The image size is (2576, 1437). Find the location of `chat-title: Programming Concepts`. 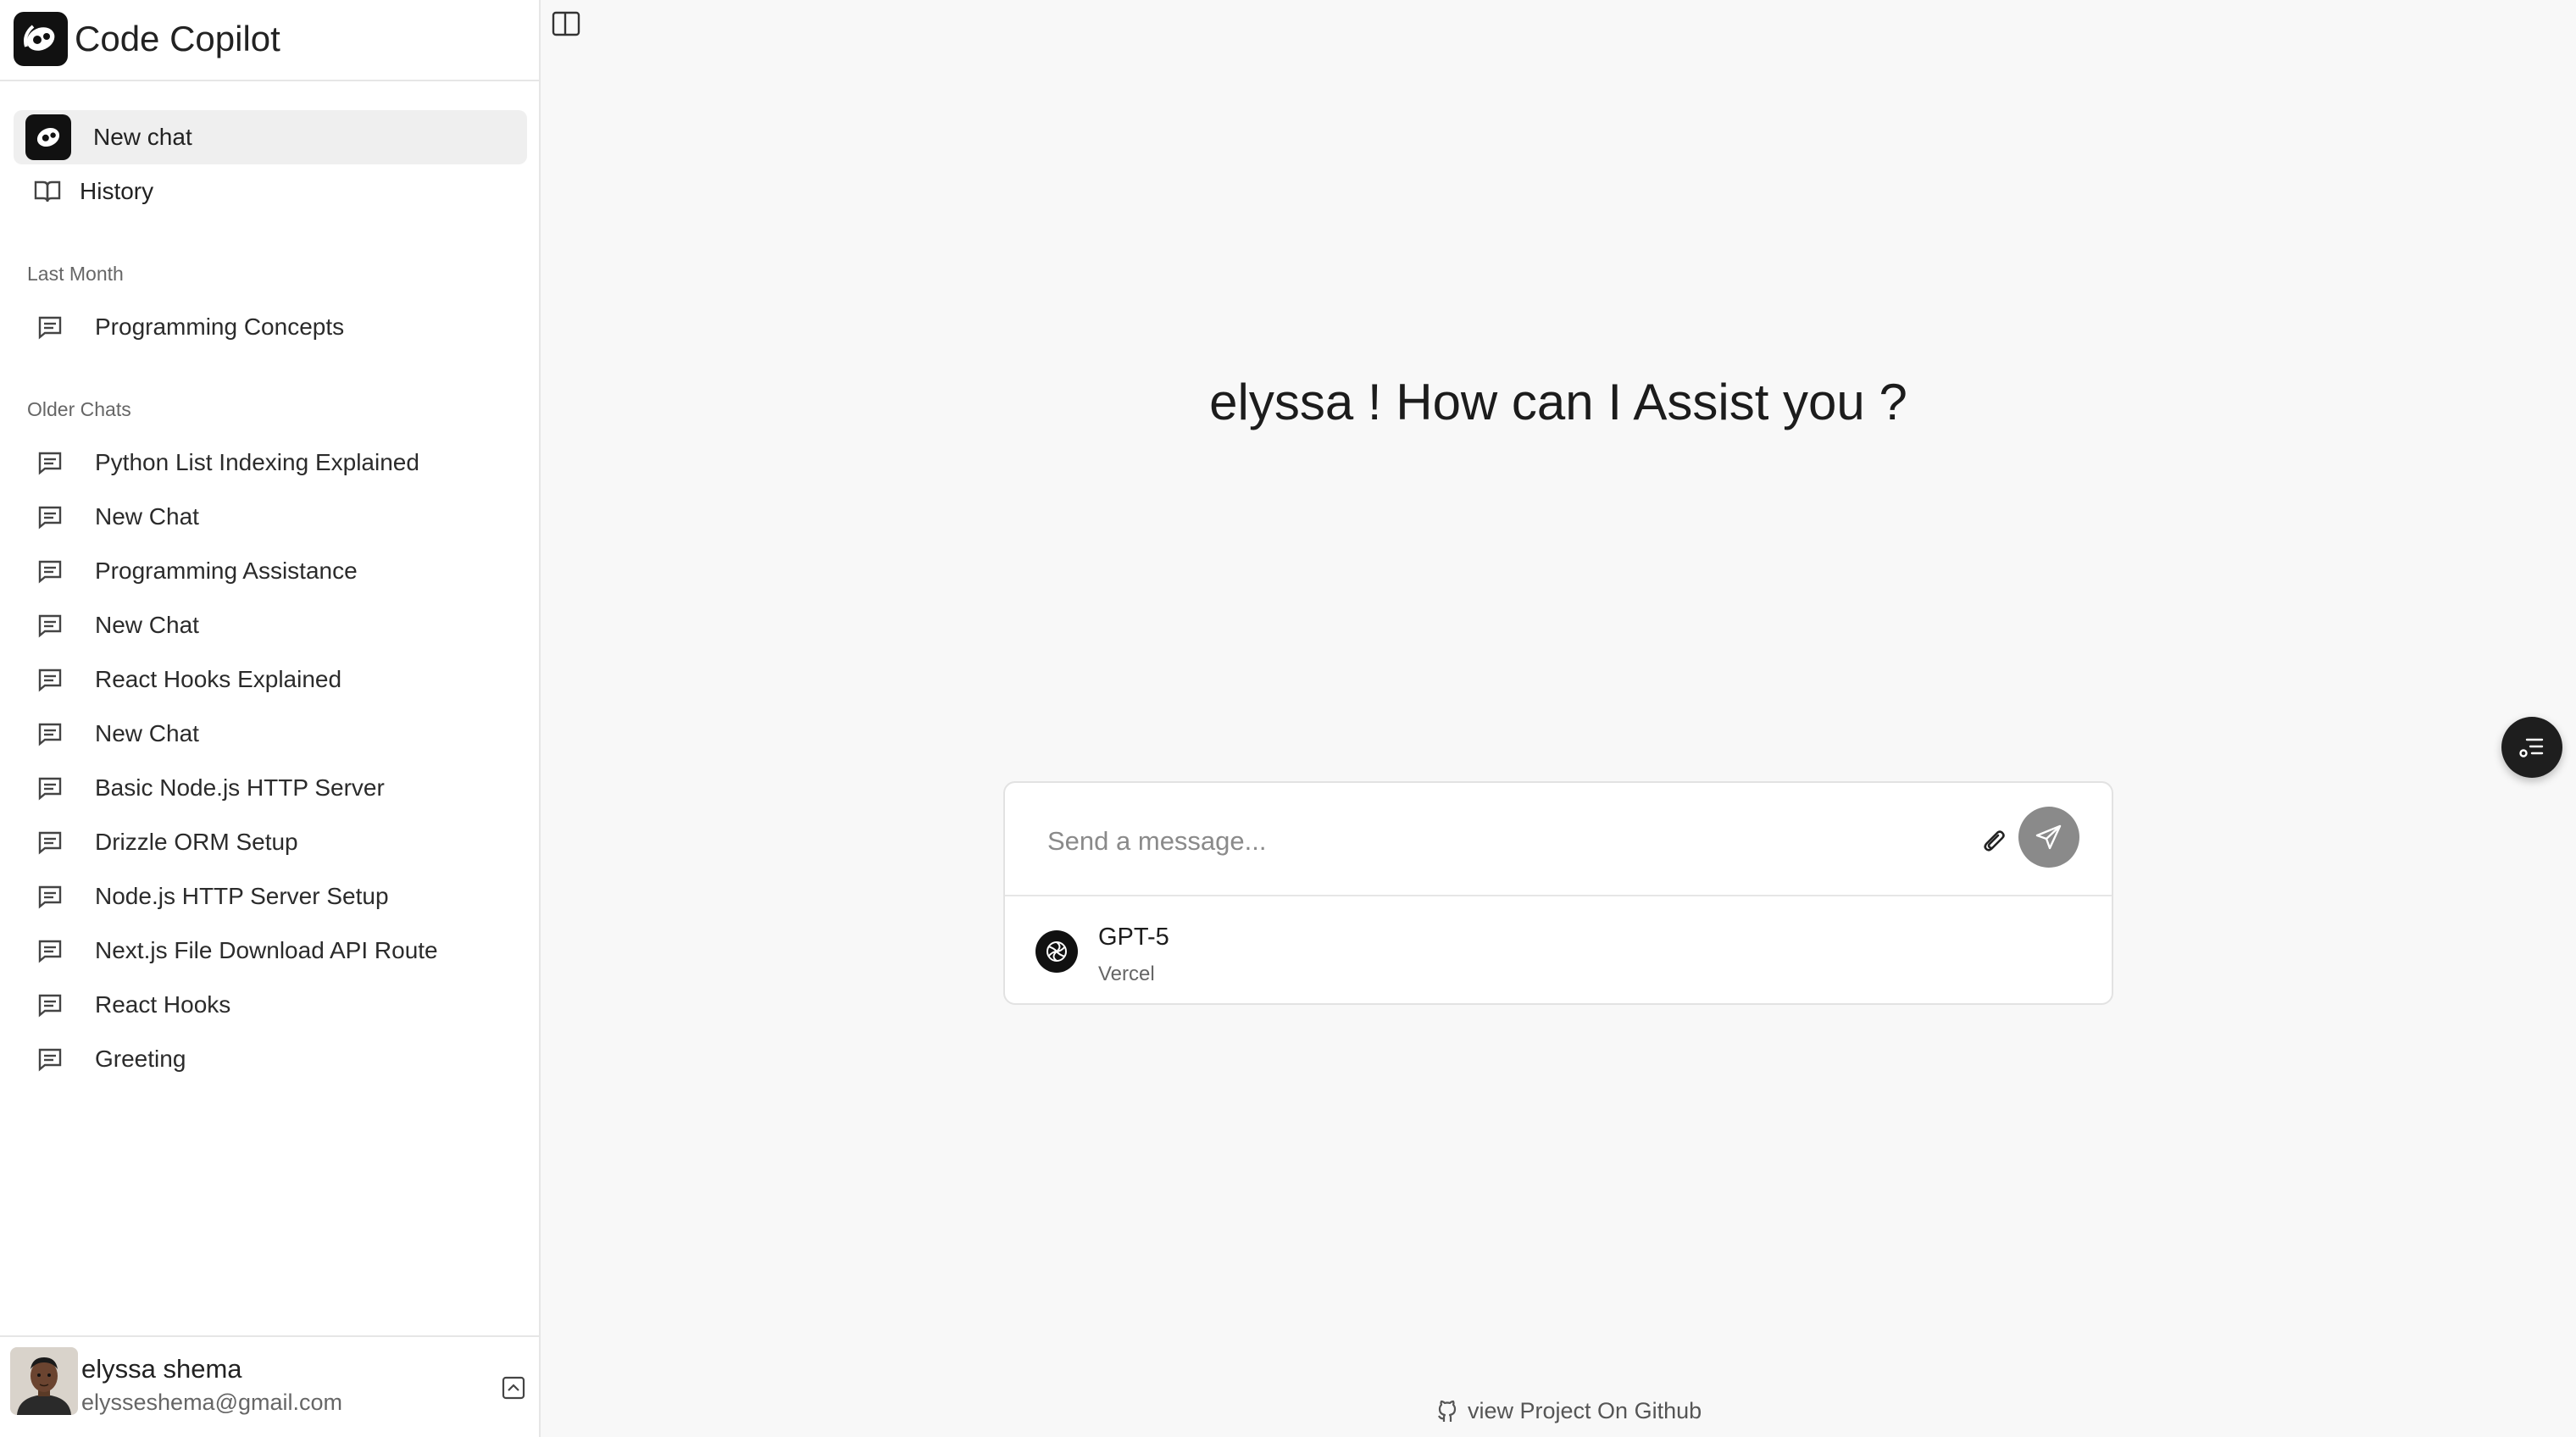

chat-title: Programming Concepts is located at coordinates (220, 326).